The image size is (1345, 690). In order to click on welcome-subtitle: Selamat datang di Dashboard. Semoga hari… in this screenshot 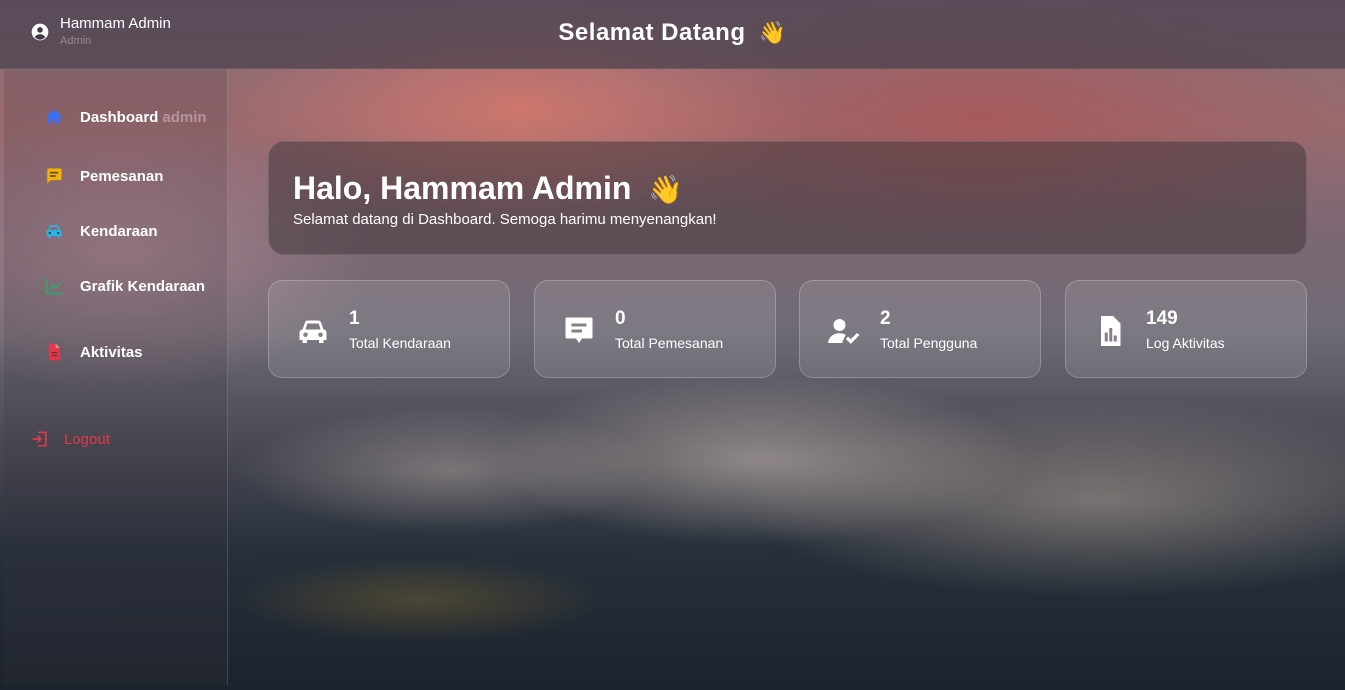, I will do `click(505, 219)`.